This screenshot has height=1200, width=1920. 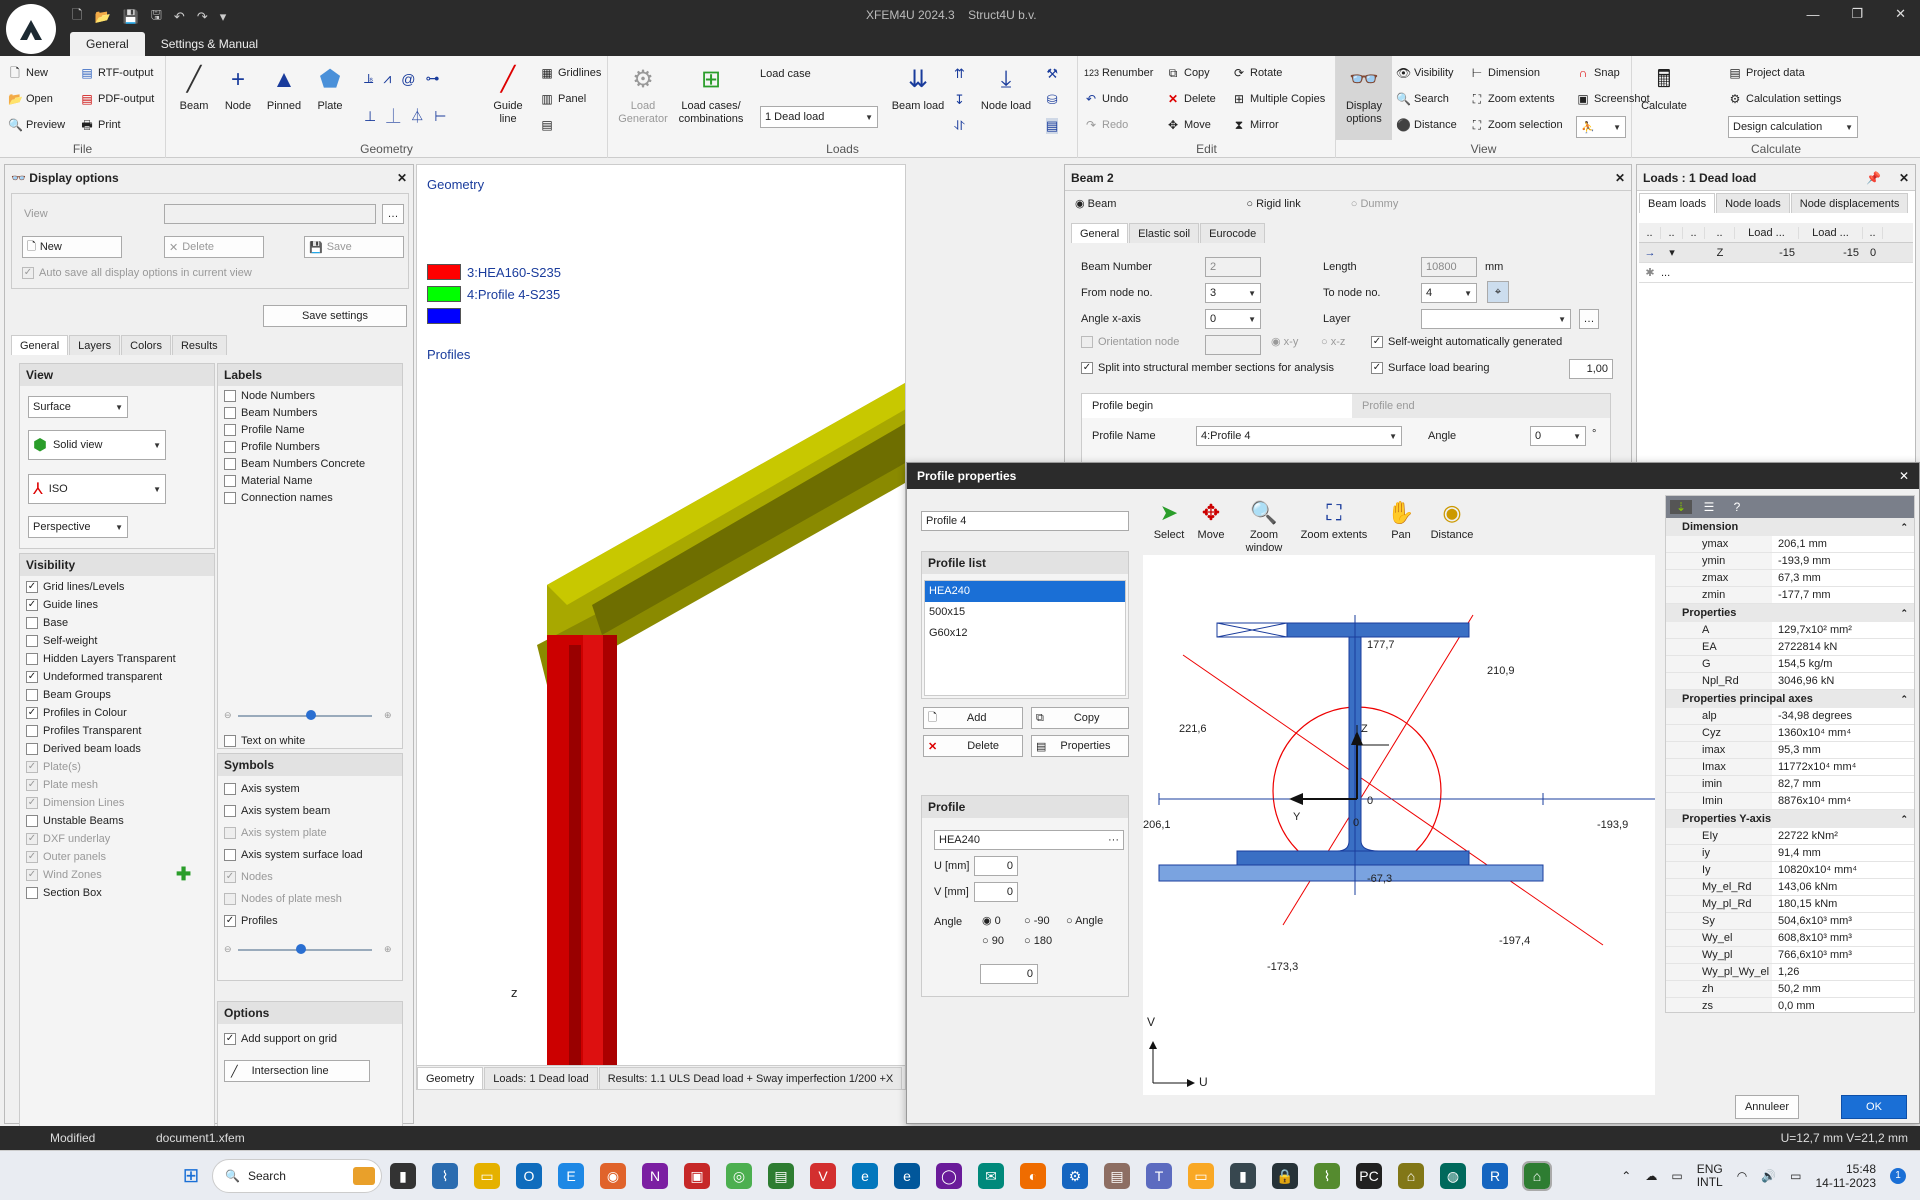 What do you see at coordinates (739, 1175) in the screenshot?
I see `chrome-icon: ◎` at bounding box center [739, 1175].